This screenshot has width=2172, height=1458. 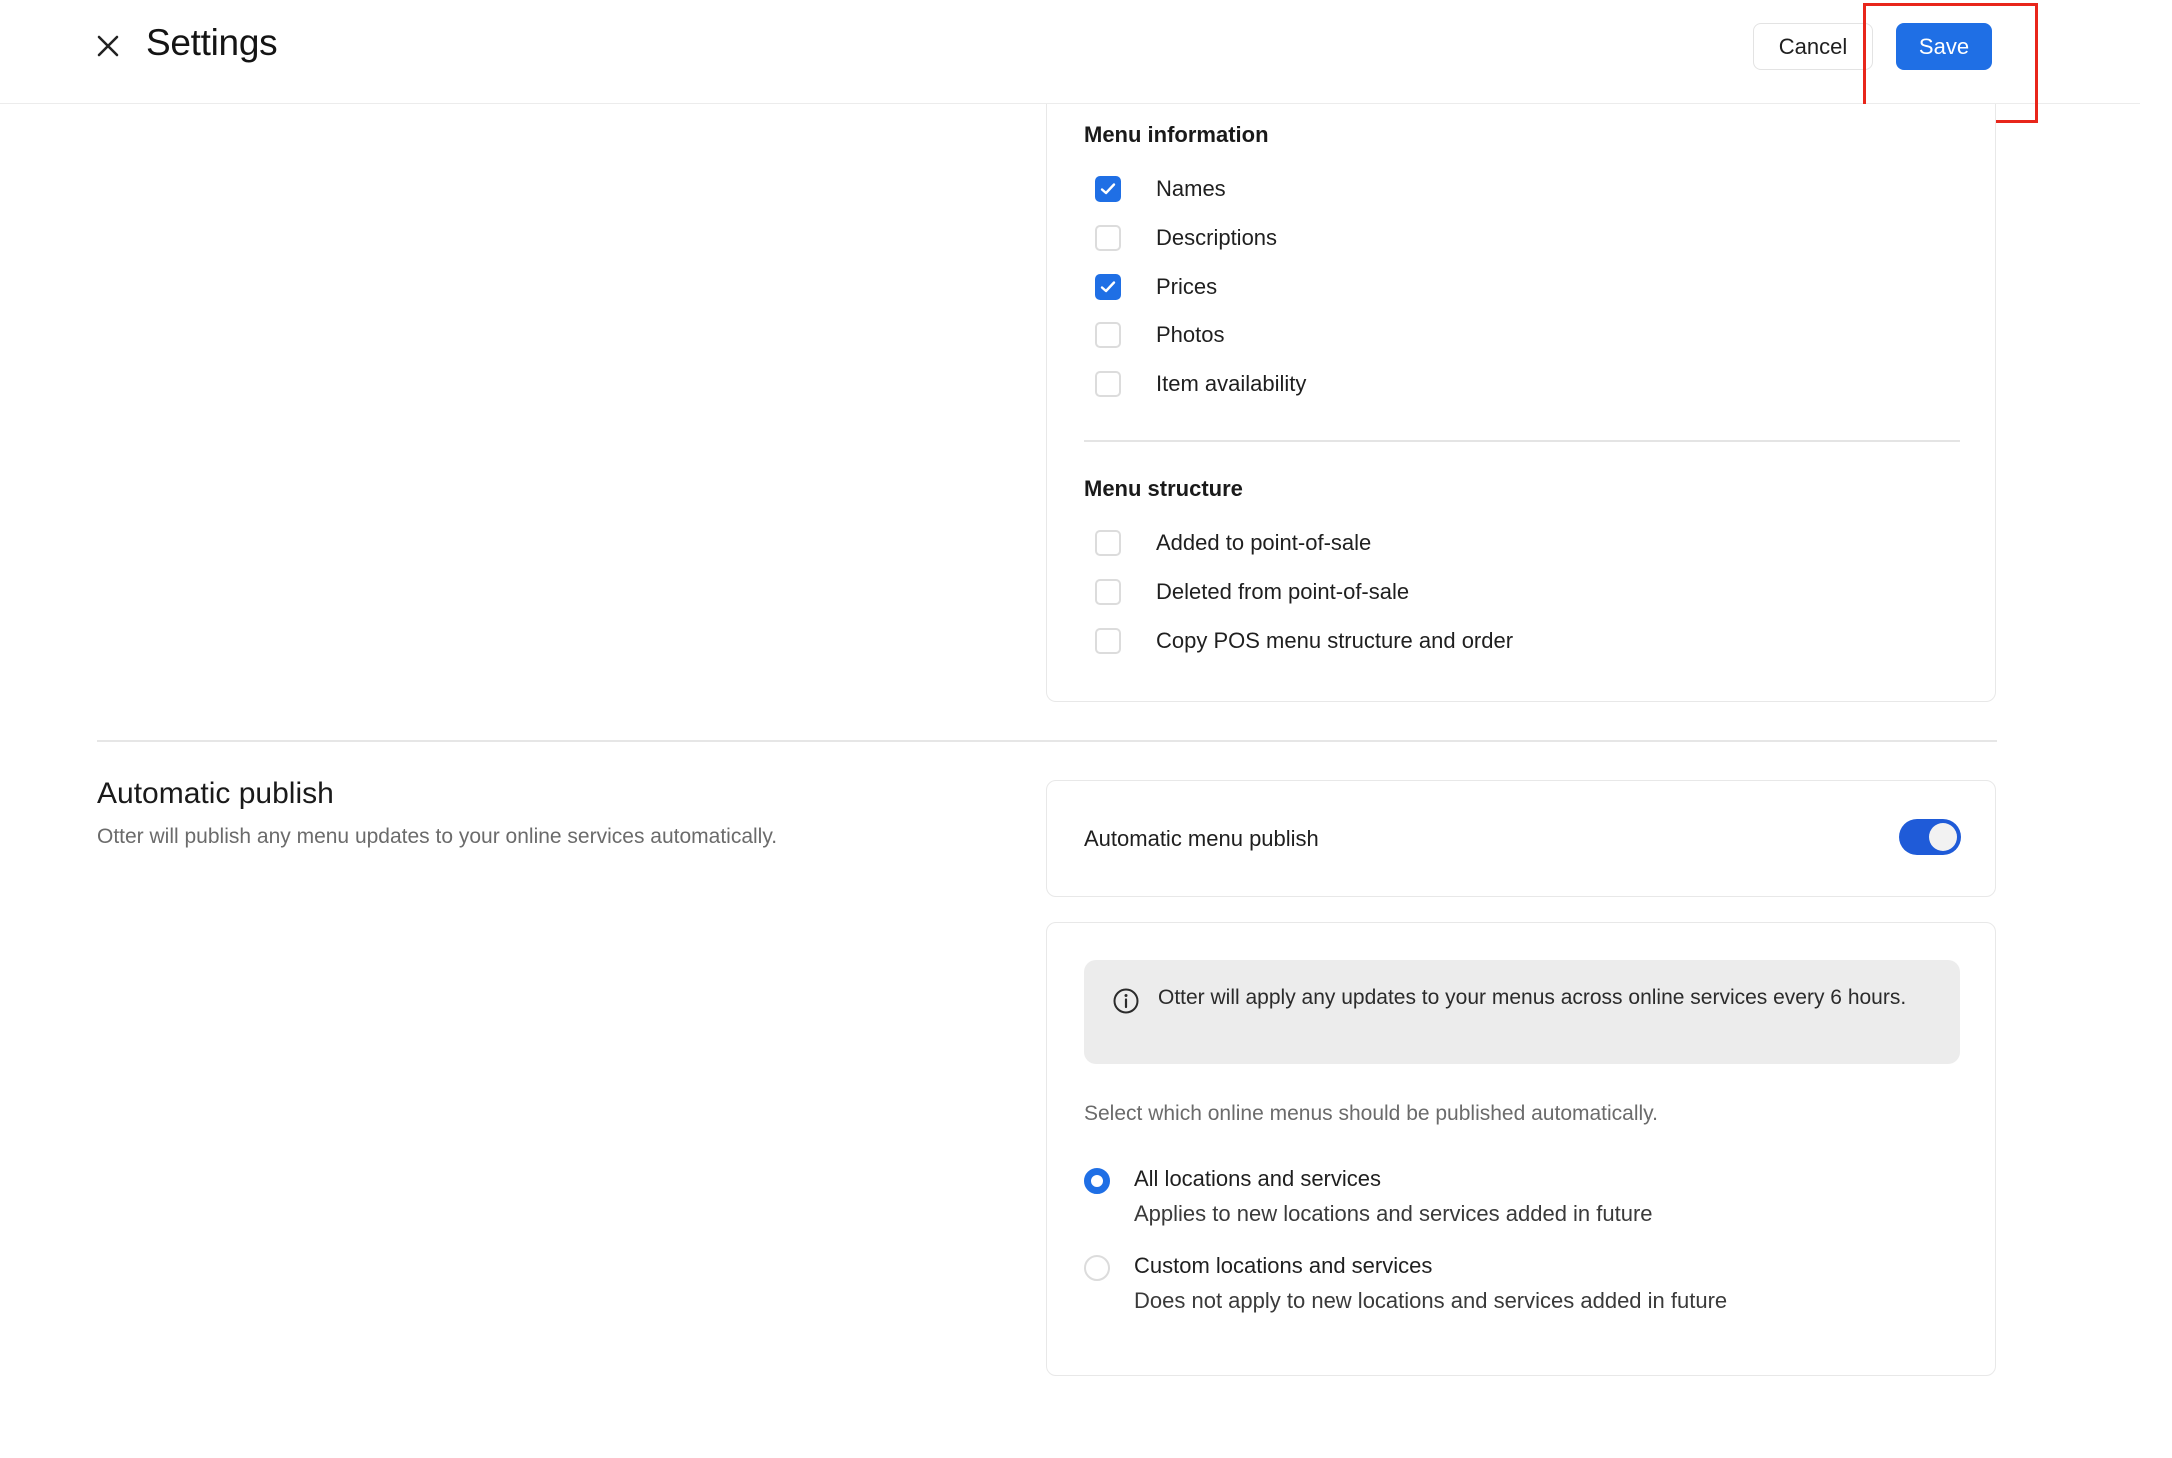 What do you see at coordinates (1943, 837) in the screenshot?
I see `toggle-knob` at bounding box center [1943, 837].